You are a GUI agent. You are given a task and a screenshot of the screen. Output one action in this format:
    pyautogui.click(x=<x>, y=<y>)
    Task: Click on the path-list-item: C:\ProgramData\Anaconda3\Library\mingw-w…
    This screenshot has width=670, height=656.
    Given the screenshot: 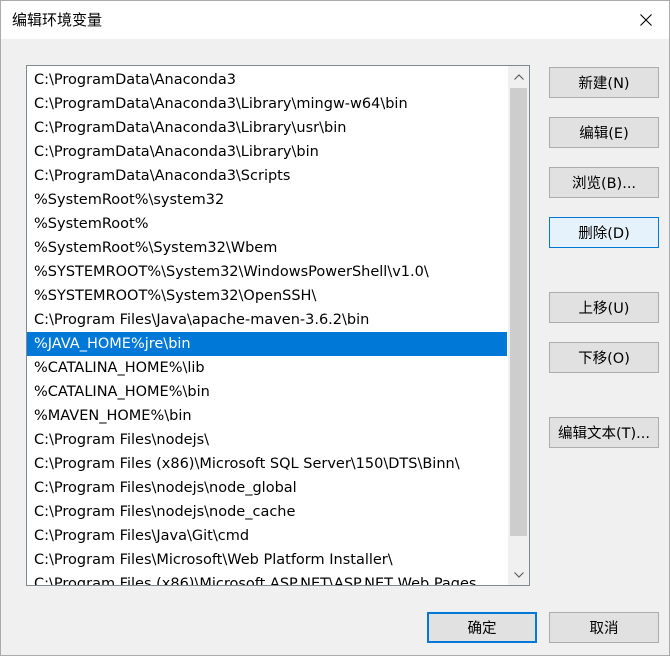 What is the action you would take?
    pyautogui.click(x=267, y=104)
    